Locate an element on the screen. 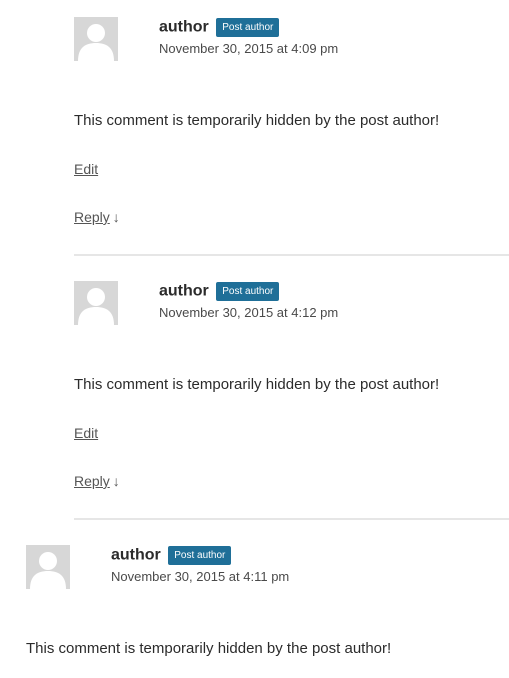 The image size is (509, 678). comment-date: November 30, 2015 at 4:11 pm is located at coordinates (200, 576).